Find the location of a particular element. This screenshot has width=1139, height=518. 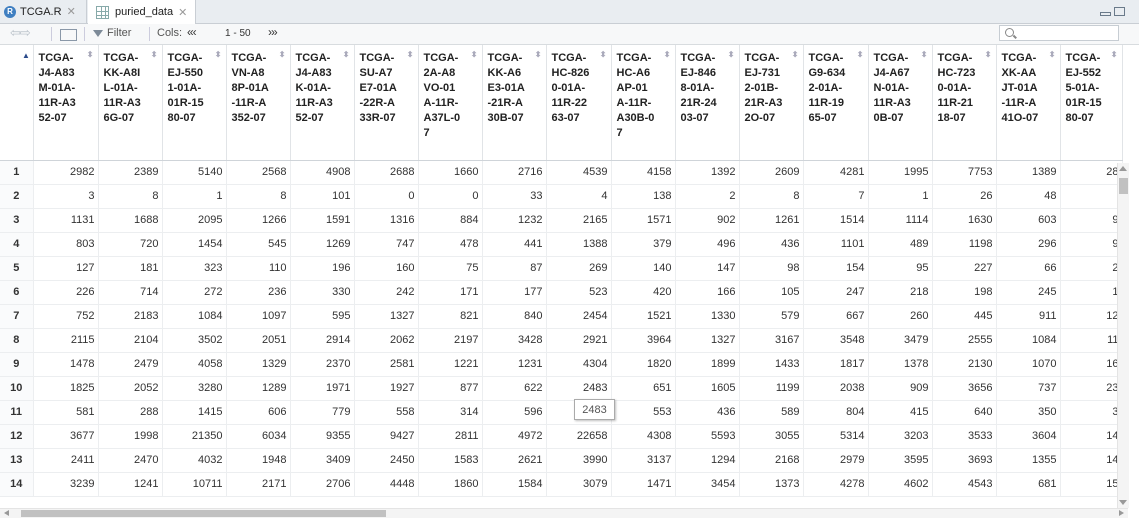

table-cell: 1330 is located at coordinates (707, 316).